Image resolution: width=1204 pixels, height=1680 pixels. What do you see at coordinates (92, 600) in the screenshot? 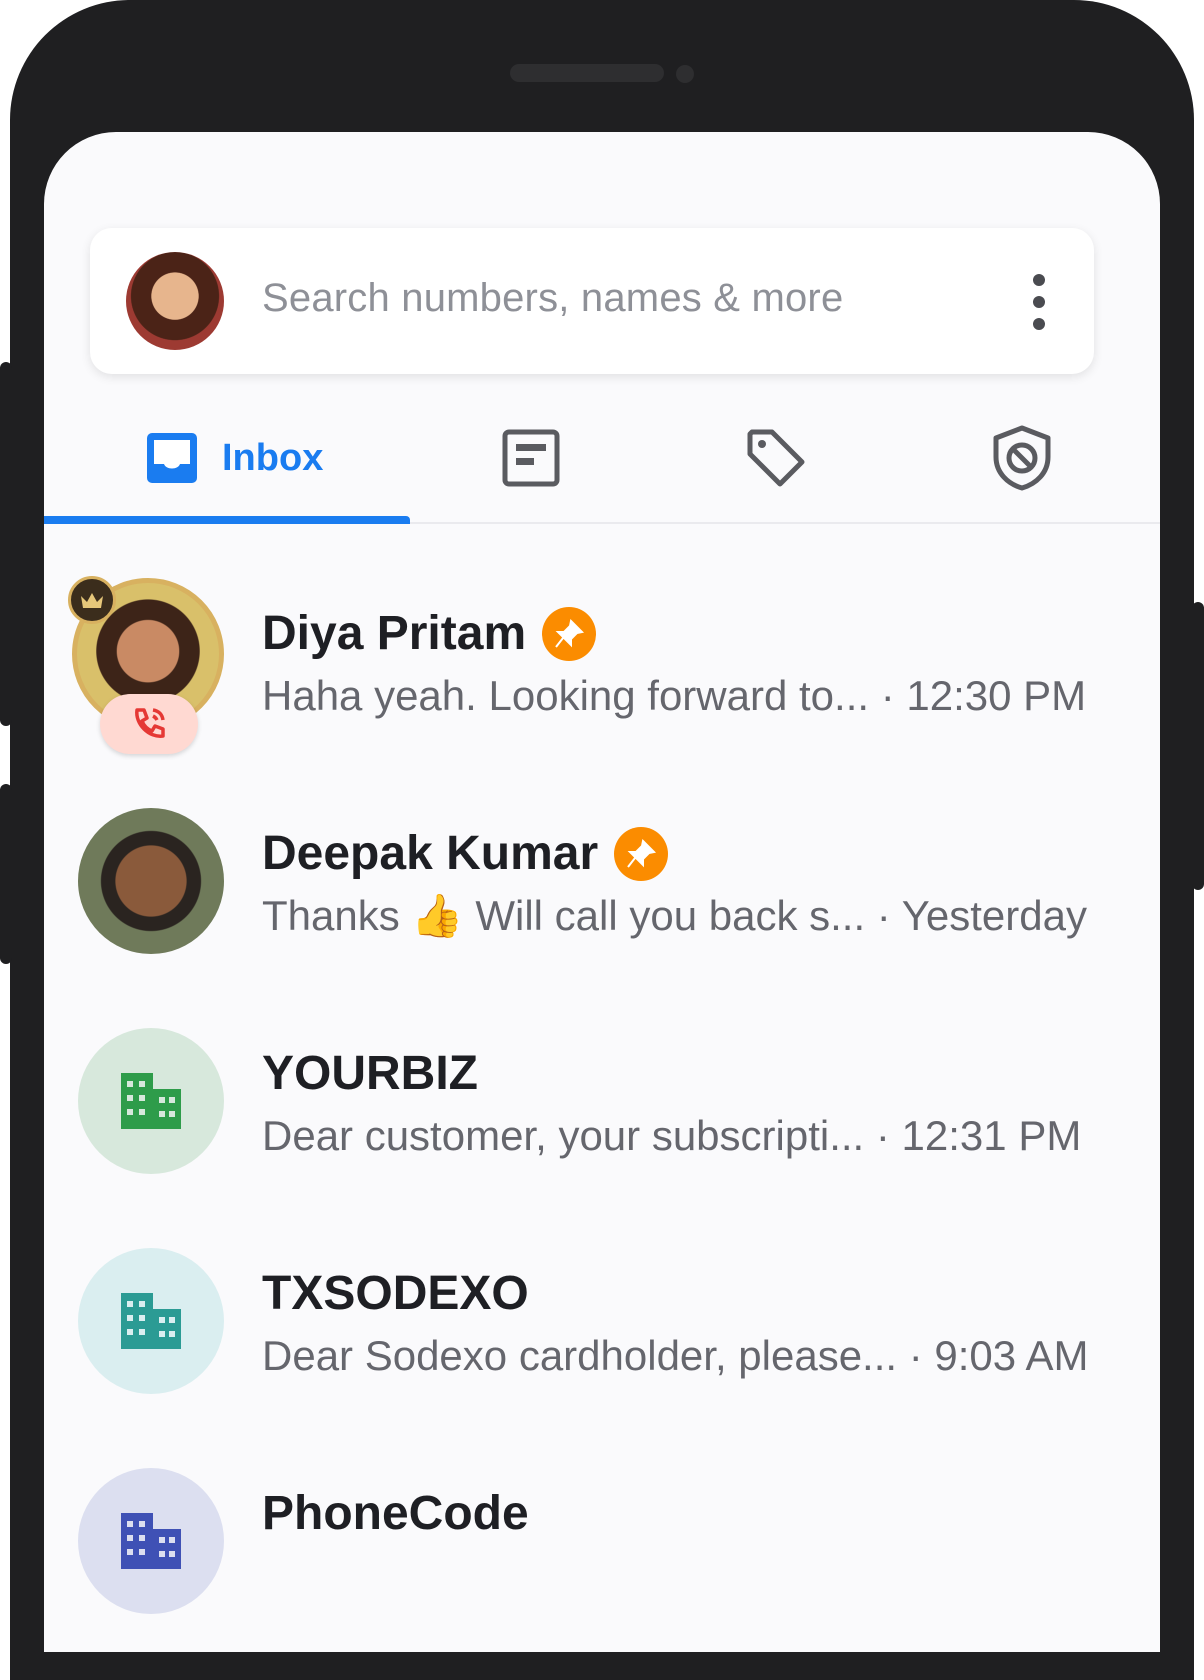
I see `premium-crown-icon` at bounding box center [92, 600].